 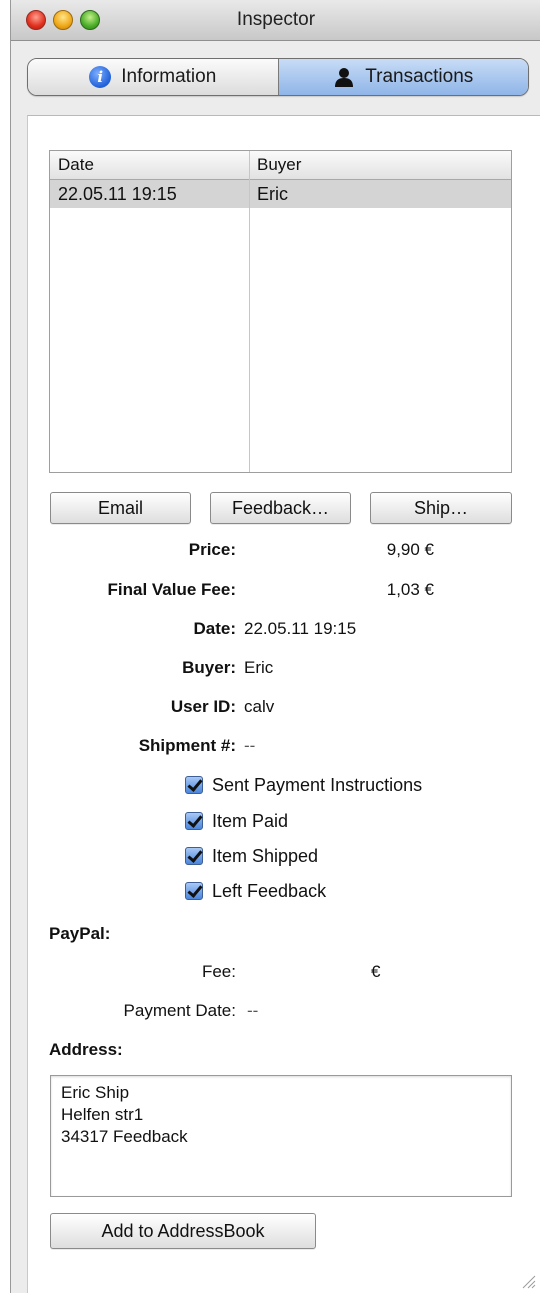 I want to click on final-value-fee-value: 1,03 €, so click(x=410, y=589).